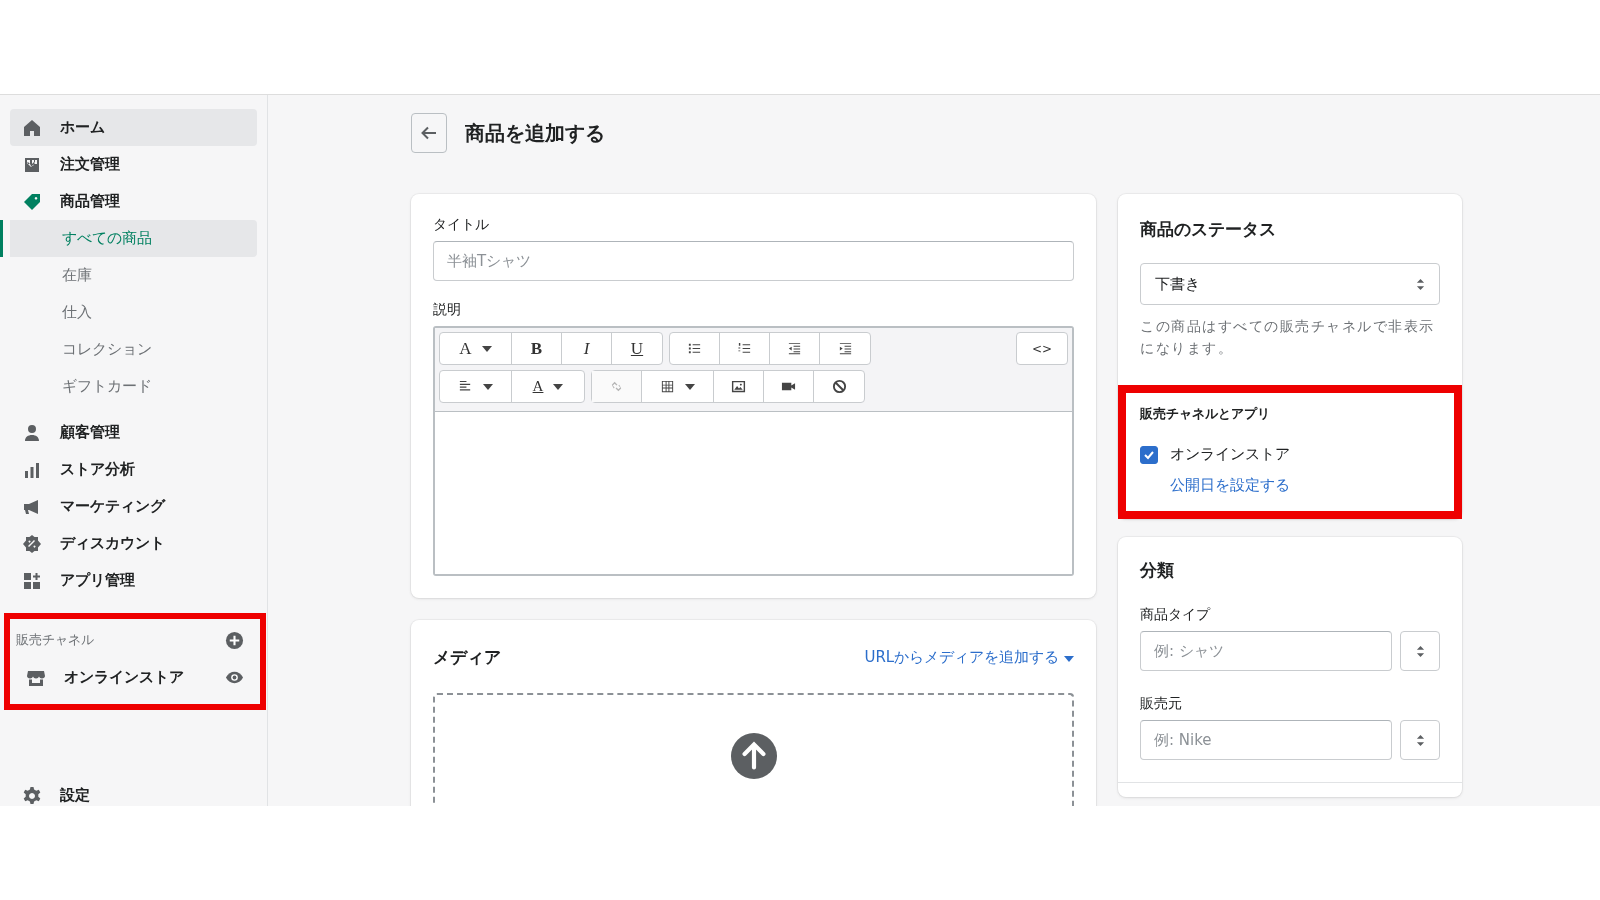 The width and height of the screenshot is (1600, 900). Describe the element at coordinates (133, 164) in the screenshot. I see `nav-item: 注文管理` at that location.